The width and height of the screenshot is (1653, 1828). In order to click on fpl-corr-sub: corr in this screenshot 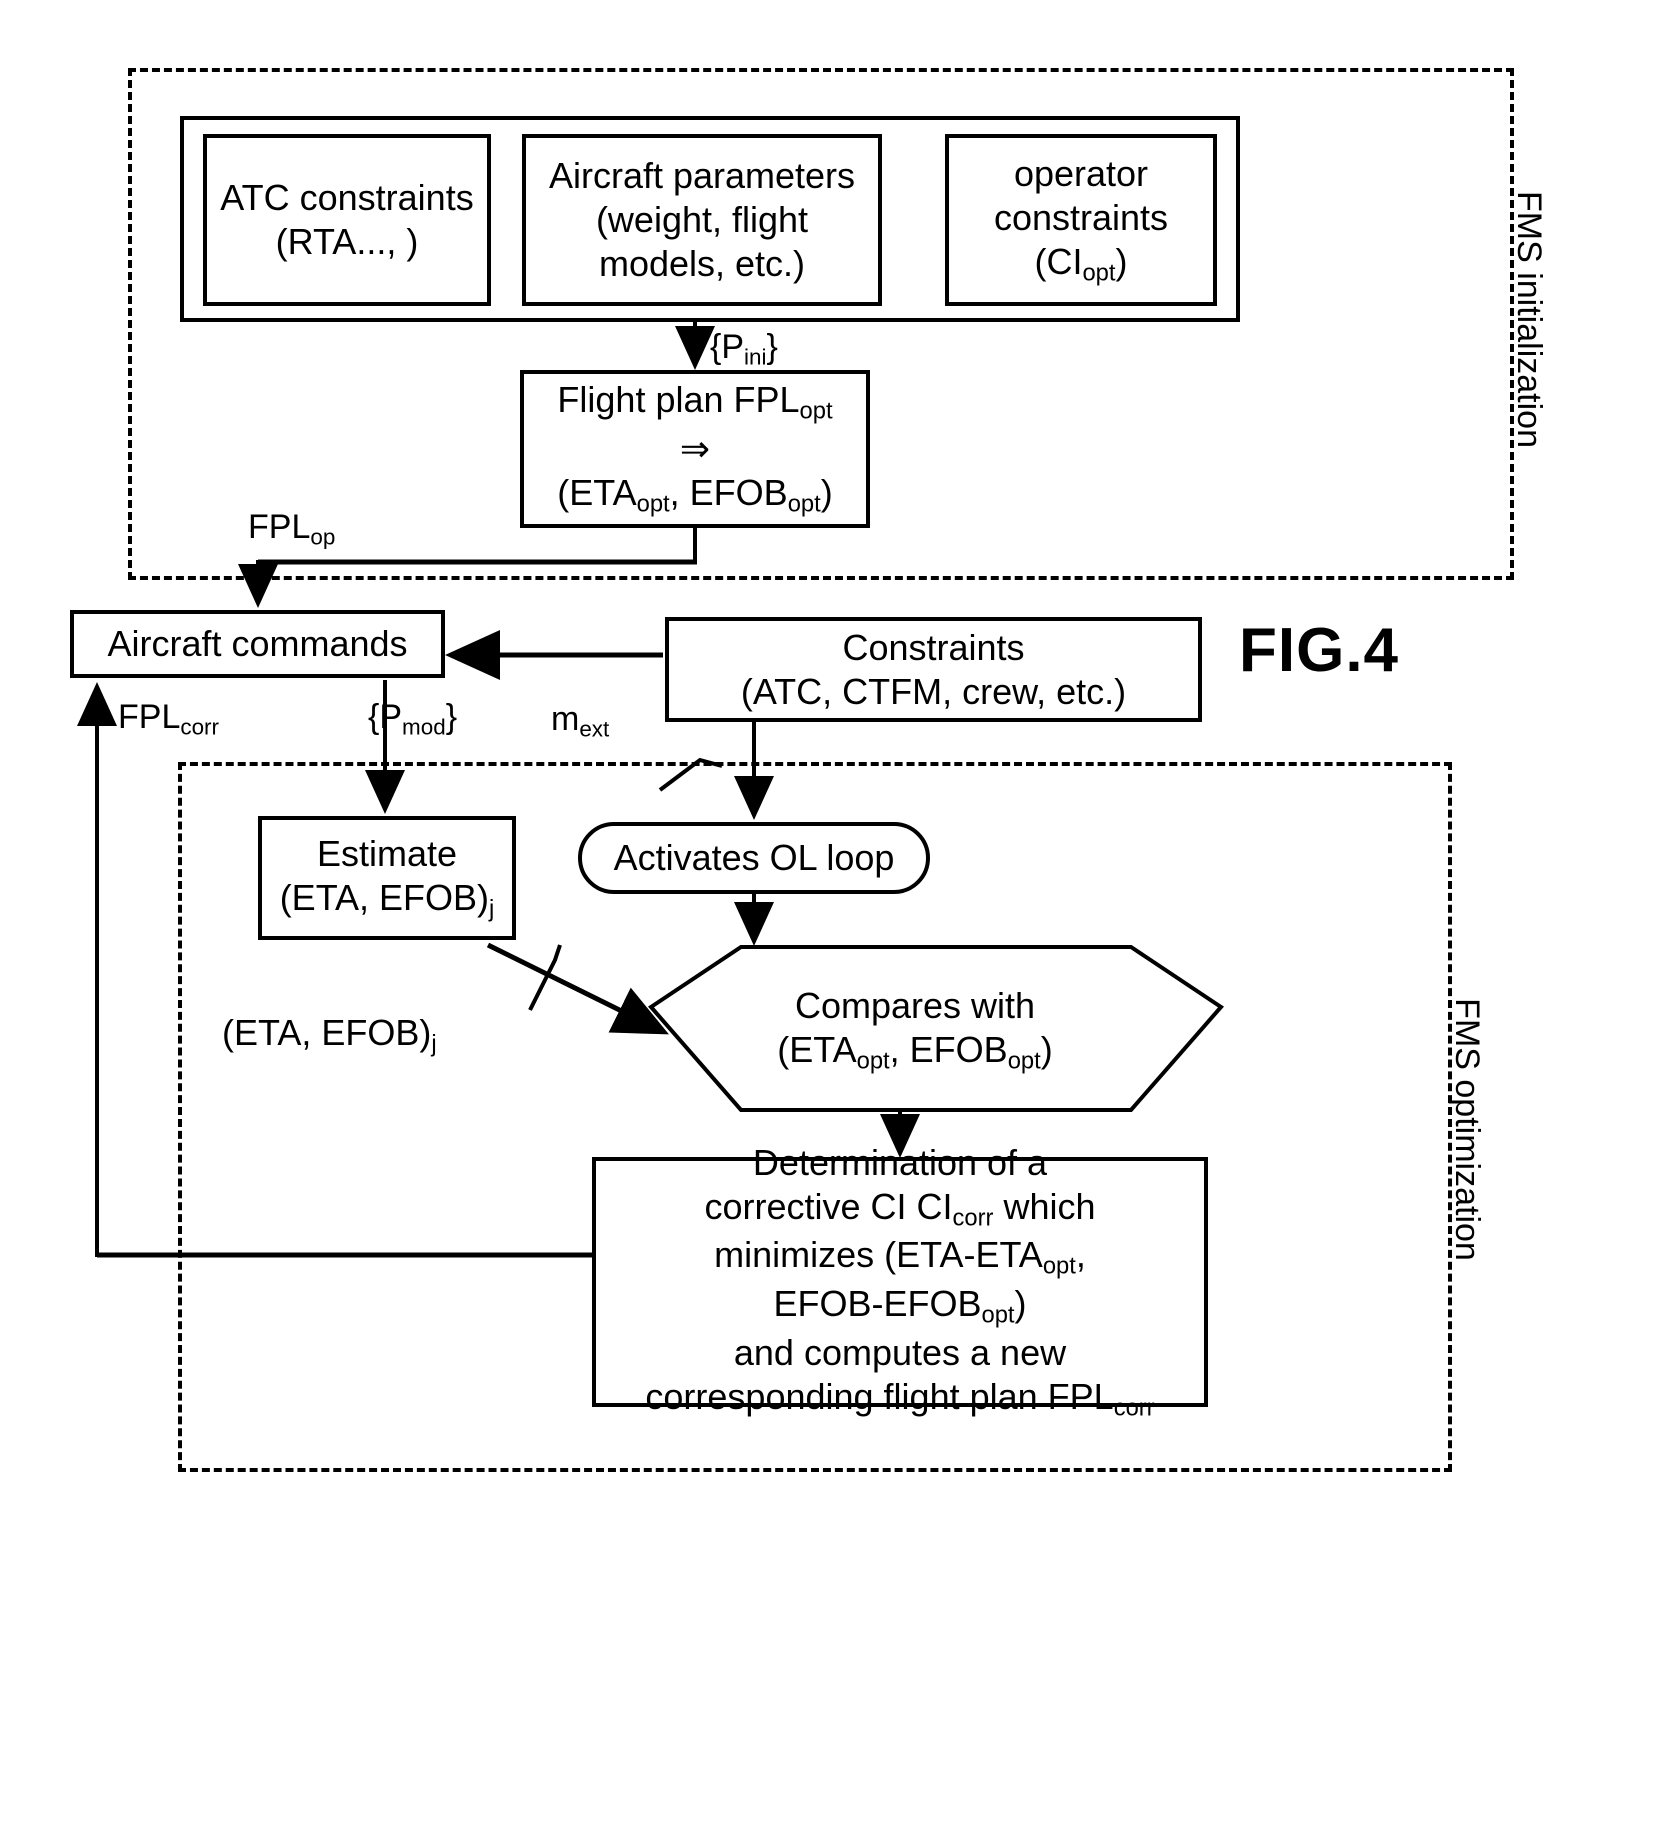, I will do `click(200, 727)`.